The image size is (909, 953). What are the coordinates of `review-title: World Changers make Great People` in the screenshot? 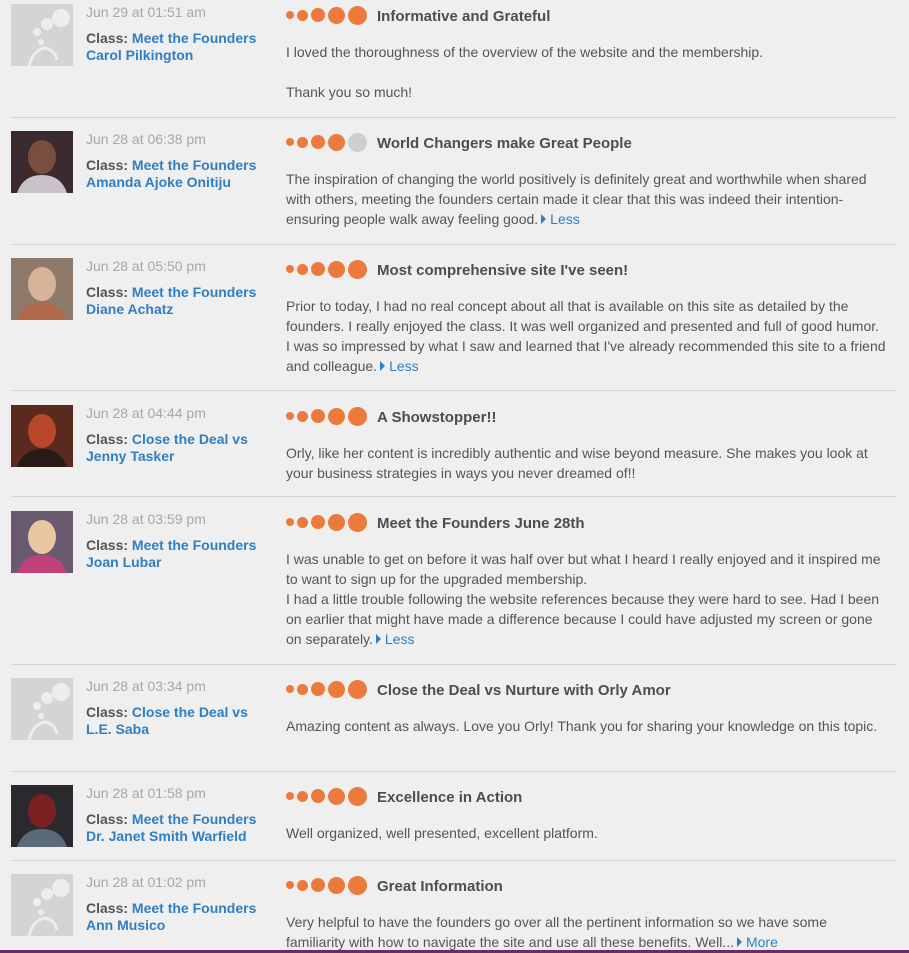 It's located at (504, 143).